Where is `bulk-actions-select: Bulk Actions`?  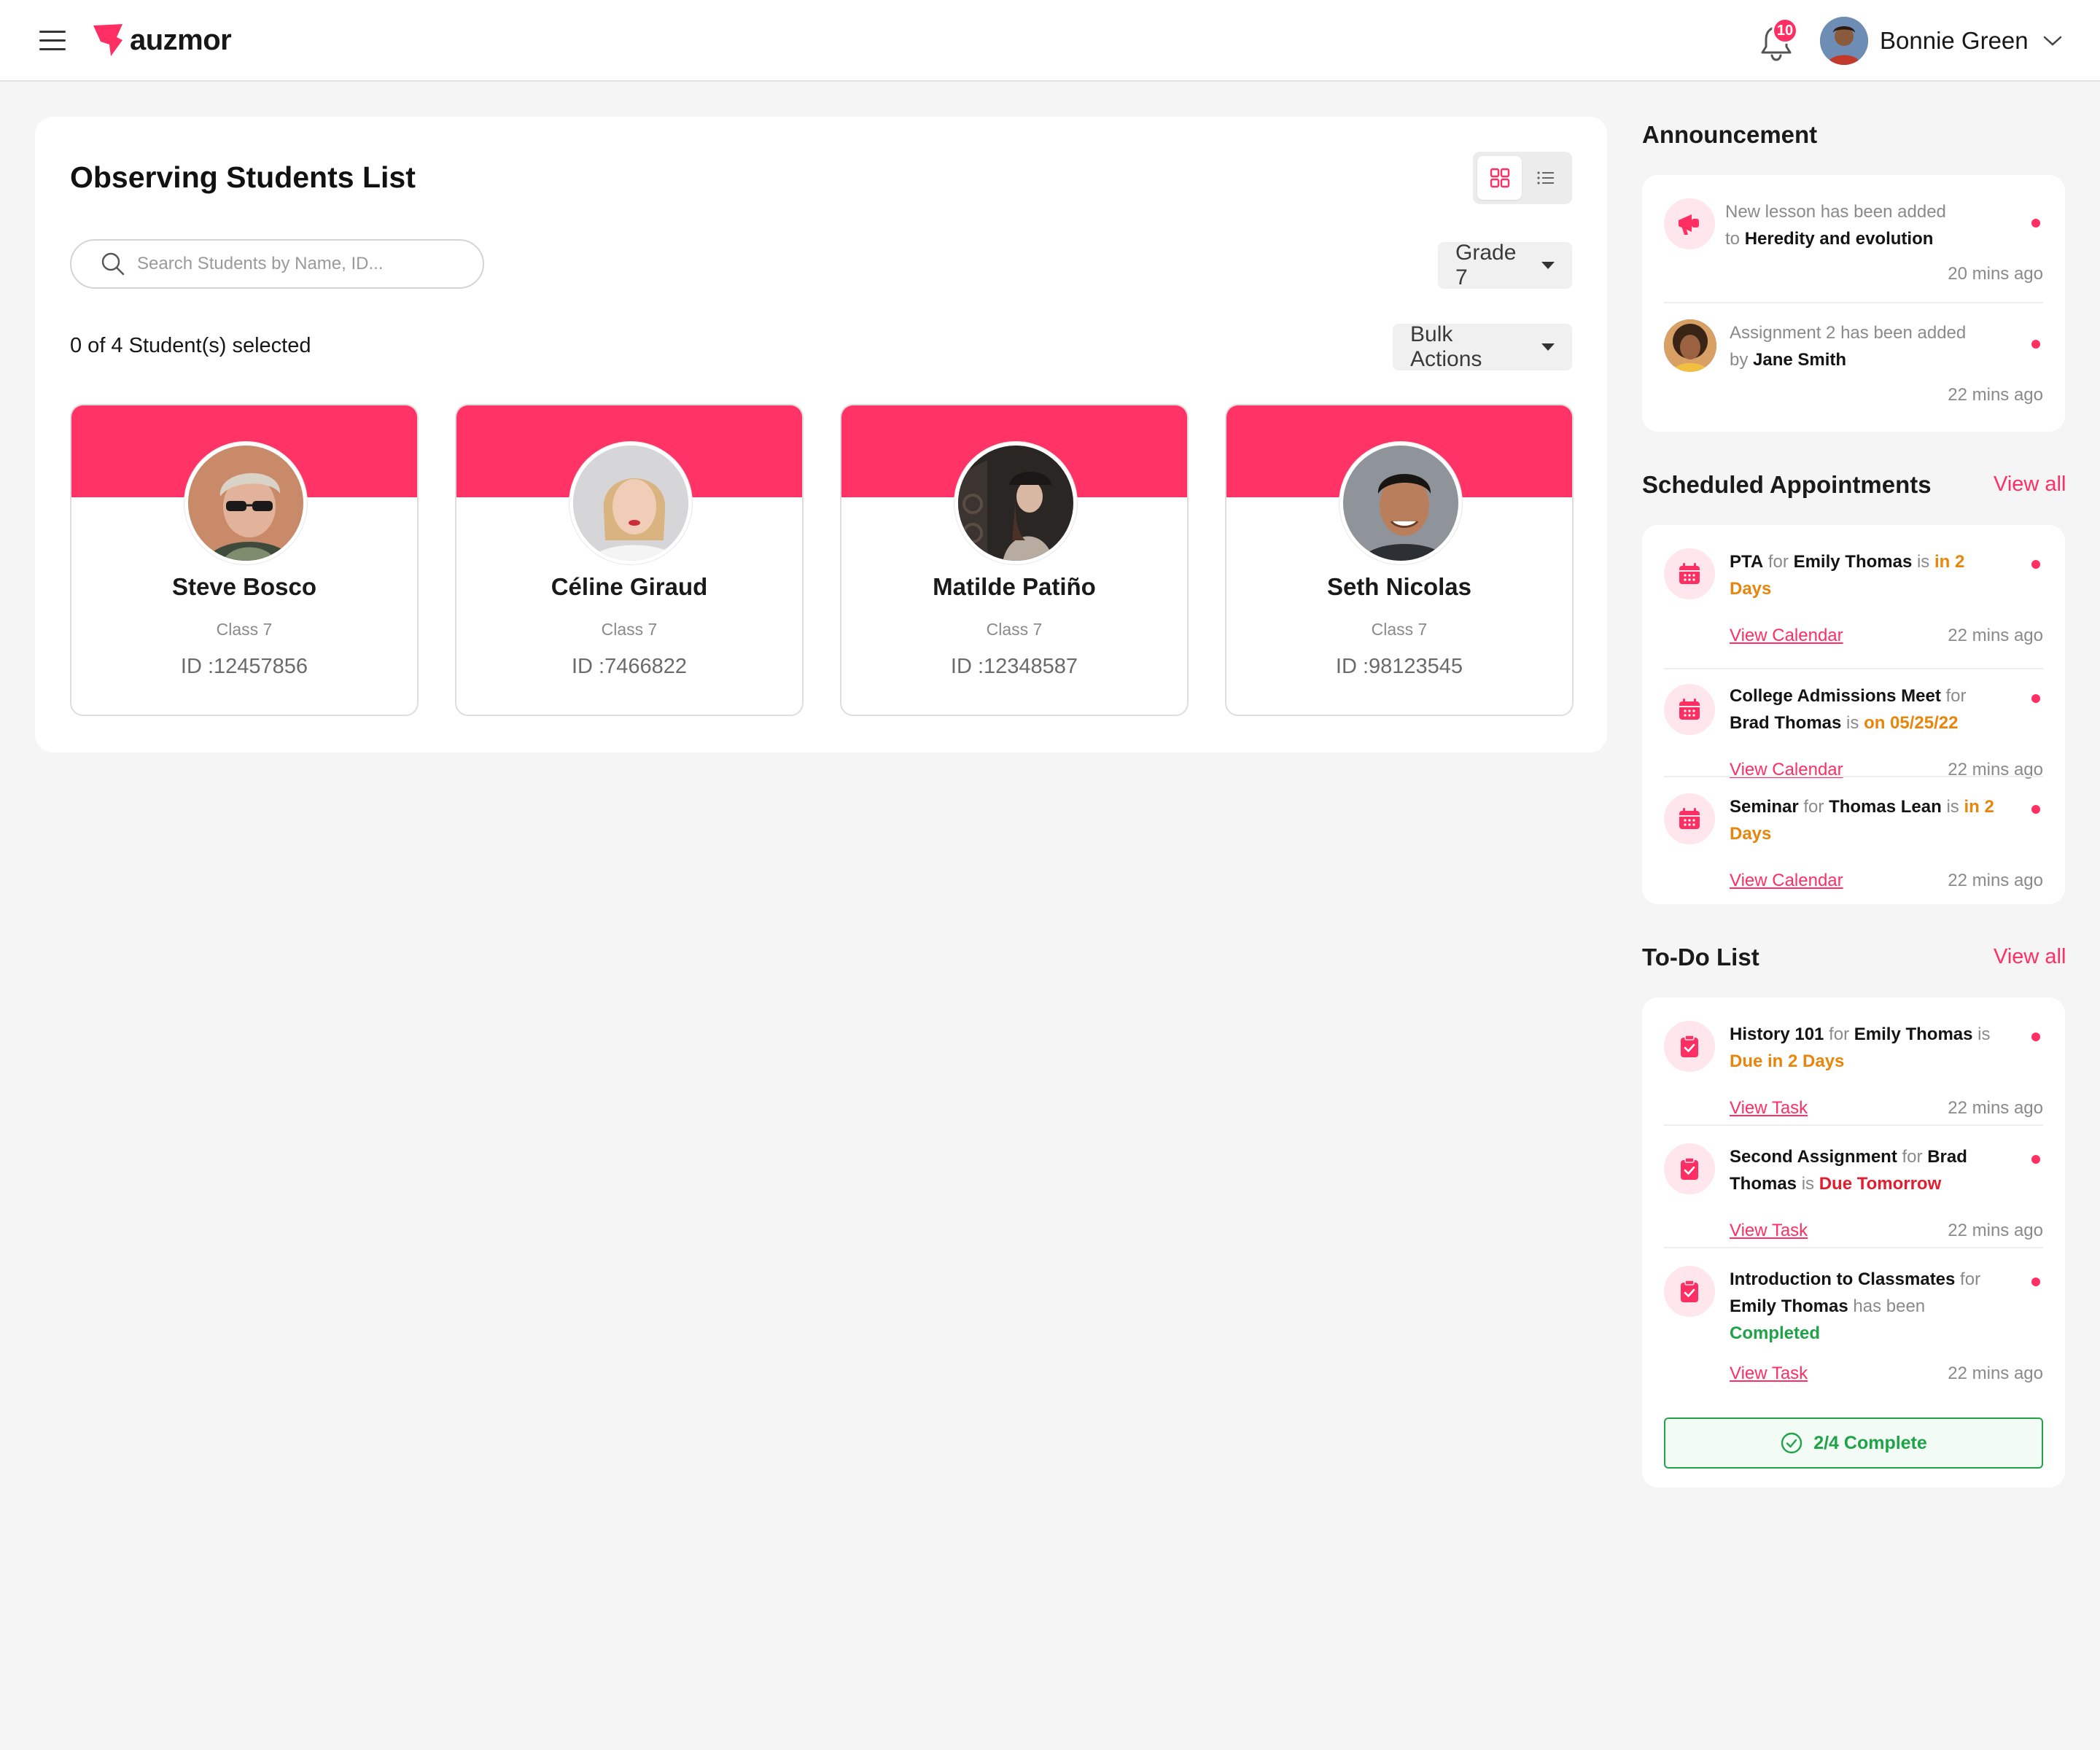
bulk-actions-select: Bulk Actions is located at coordinates (1482, 346).